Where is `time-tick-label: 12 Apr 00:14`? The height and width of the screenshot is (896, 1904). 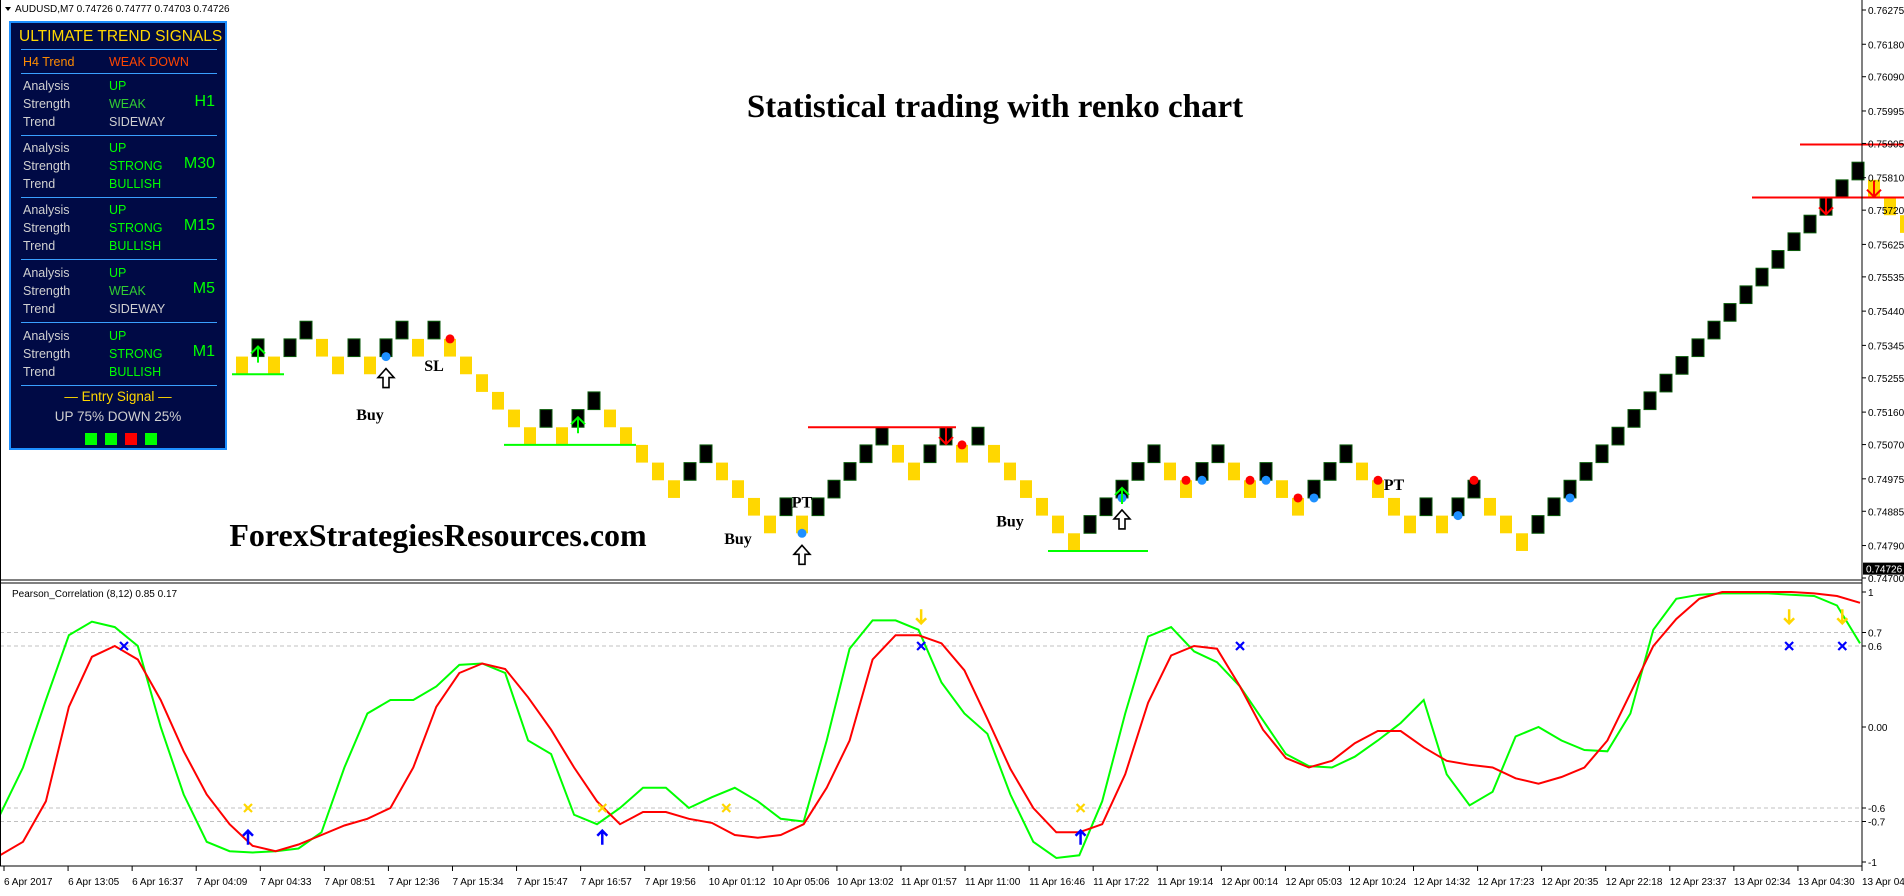 time-tick-label: 12 Apr 00:14 is located at coordinates (1249, 882).